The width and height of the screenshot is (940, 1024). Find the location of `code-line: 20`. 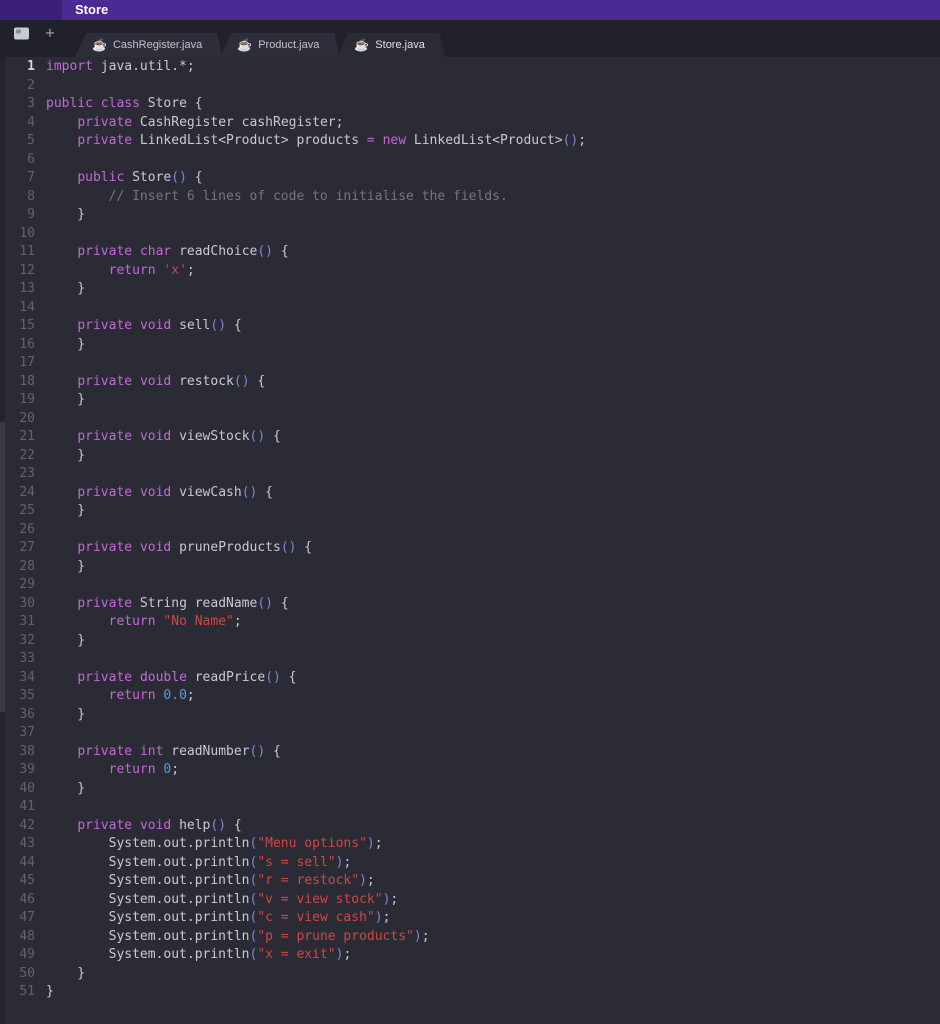

code-line: 20 is located at coordinates (470, 419).